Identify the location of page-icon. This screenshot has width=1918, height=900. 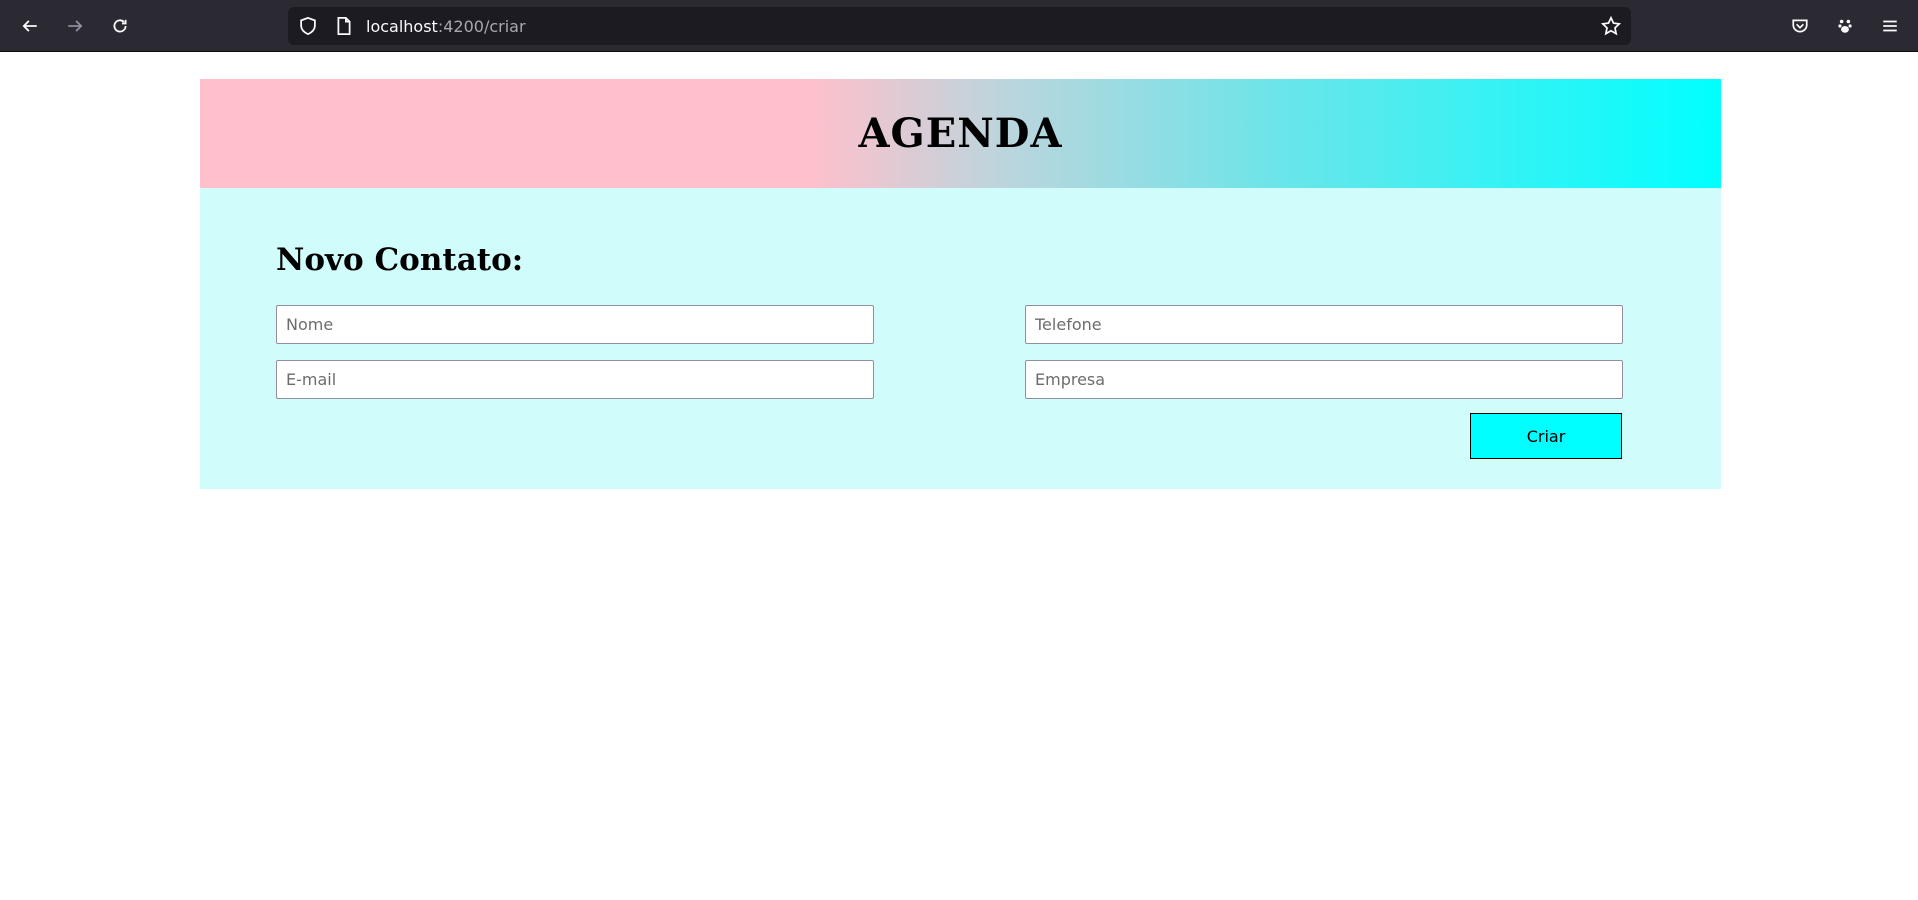
(344, 26).